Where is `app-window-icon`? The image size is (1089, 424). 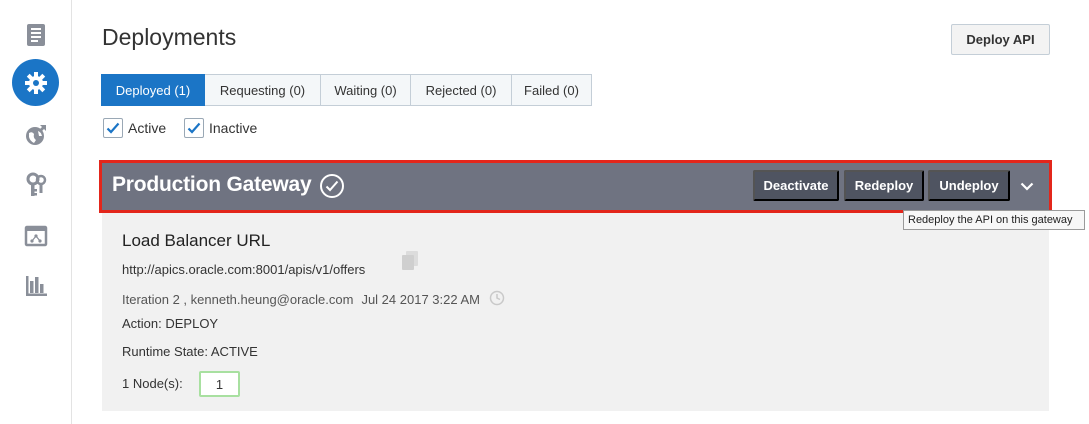
app-window-icon is located at coordinates (36, 236).